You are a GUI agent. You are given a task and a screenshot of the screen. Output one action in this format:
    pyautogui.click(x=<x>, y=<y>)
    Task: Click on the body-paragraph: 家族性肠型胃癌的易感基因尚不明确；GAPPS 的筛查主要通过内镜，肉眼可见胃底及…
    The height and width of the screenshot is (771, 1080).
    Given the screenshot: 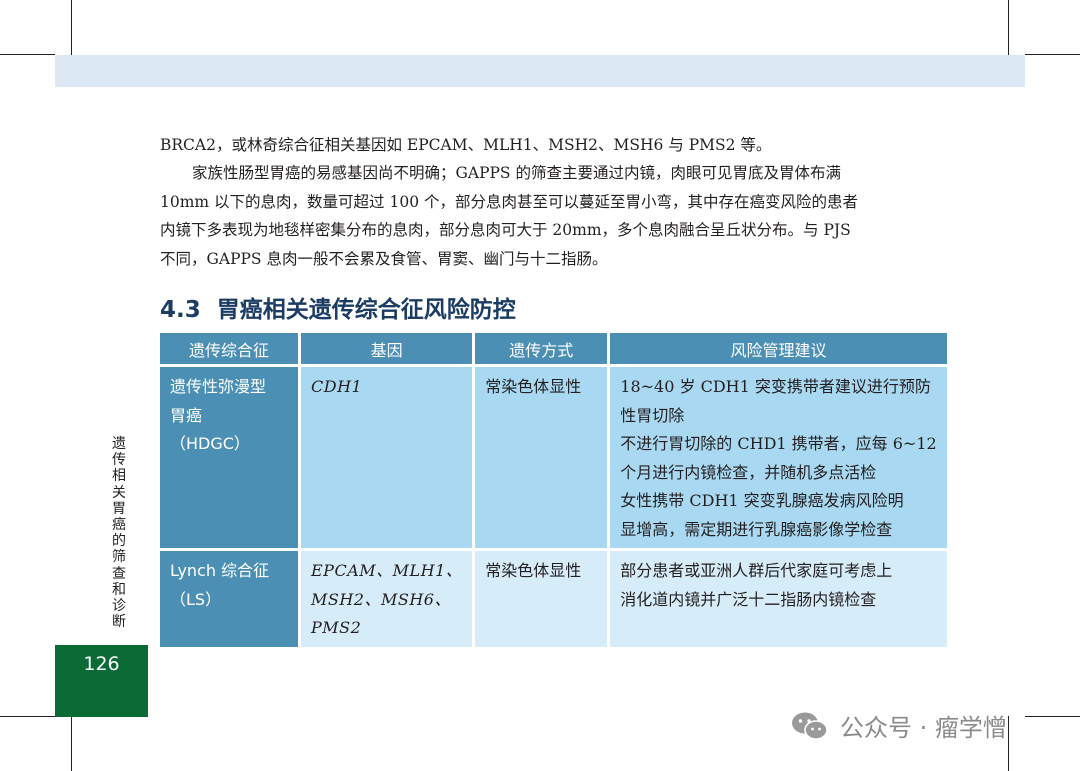 What is the action you would take?
    pyautogui.click(x=546, y=216)
    